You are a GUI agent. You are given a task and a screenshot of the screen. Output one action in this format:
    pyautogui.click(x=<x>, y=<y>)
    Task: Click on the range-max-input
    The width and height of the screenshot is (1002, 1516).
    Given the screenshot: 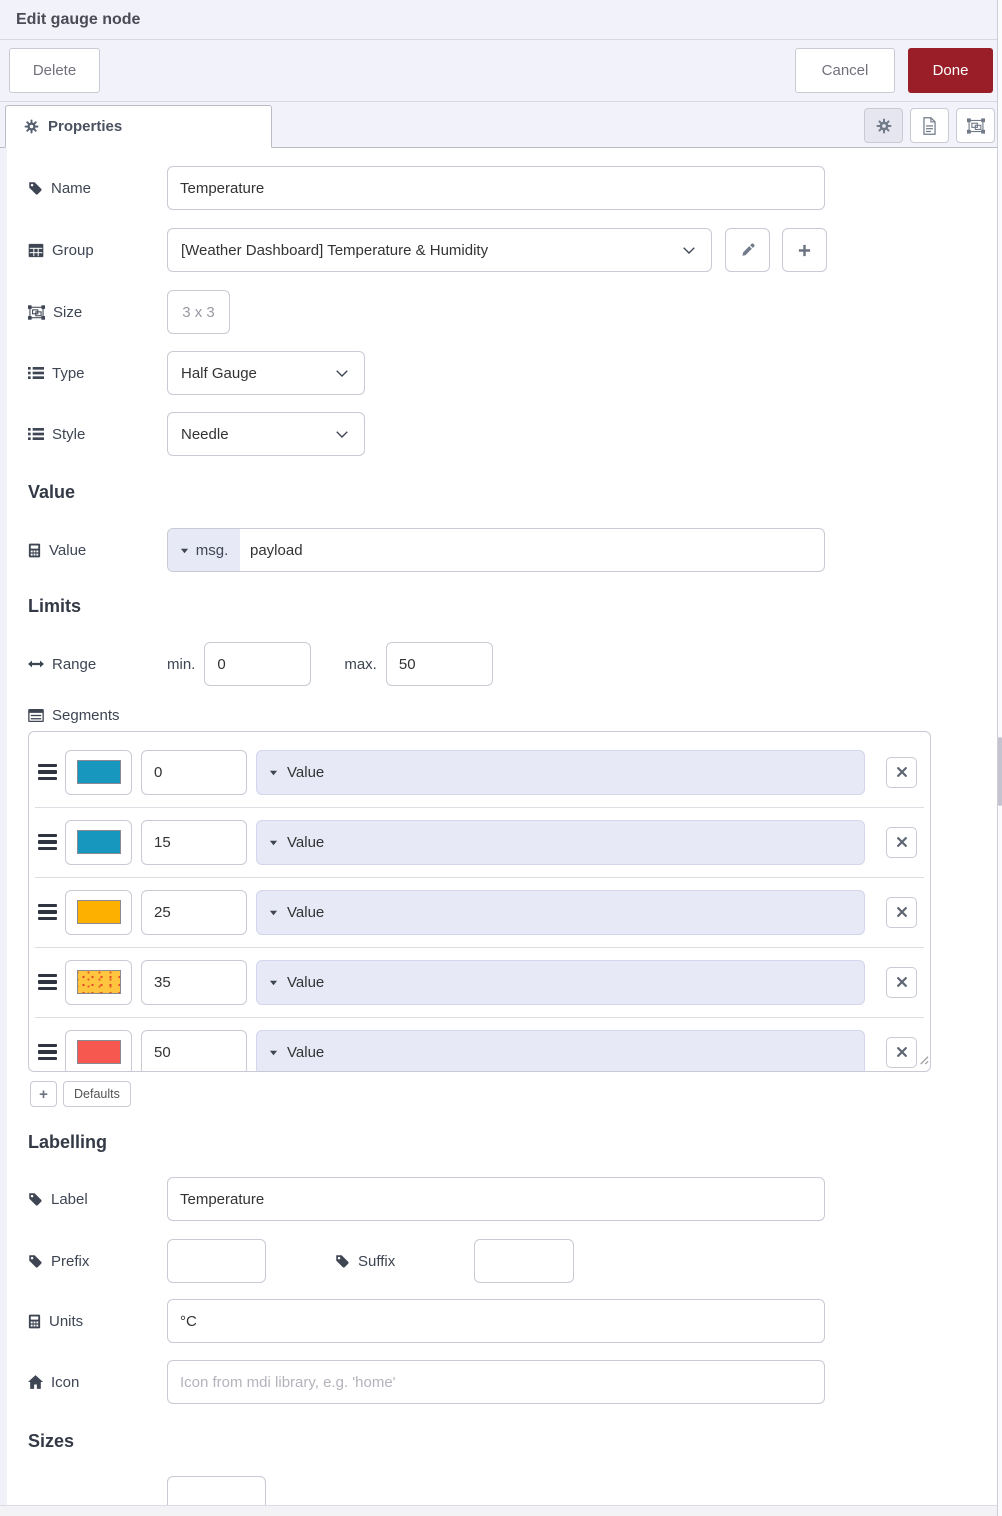 What is the action you would take?
    pyautogui.click(x=439, y=664)
    